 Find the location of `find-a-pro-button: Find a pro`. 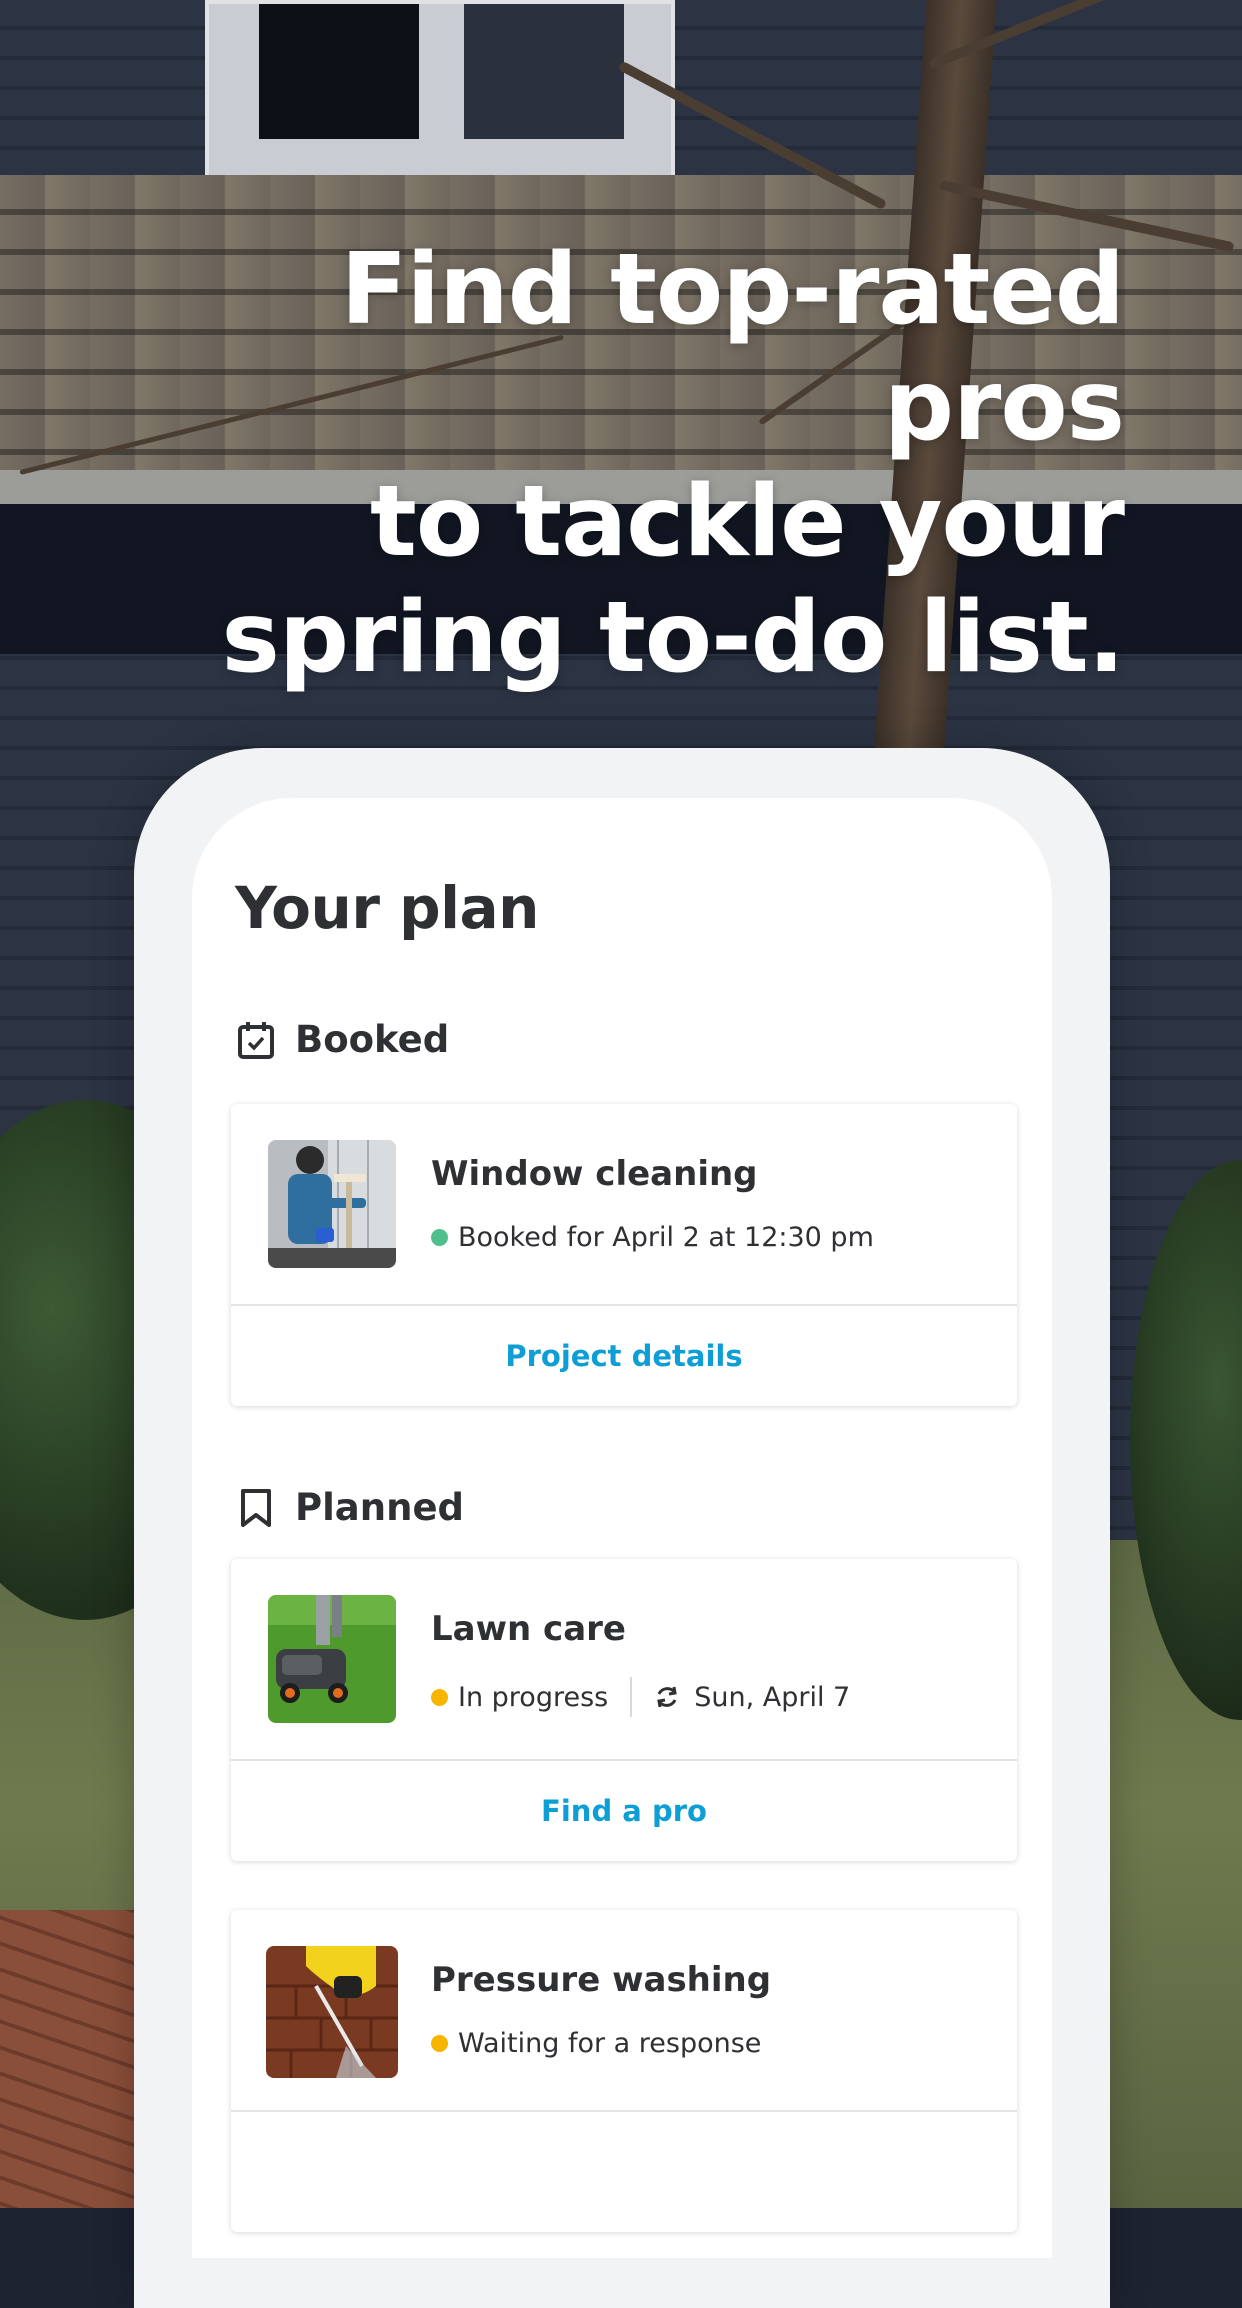

find-a-pro-button: Find a pro is located at coordinates (624, 1811).